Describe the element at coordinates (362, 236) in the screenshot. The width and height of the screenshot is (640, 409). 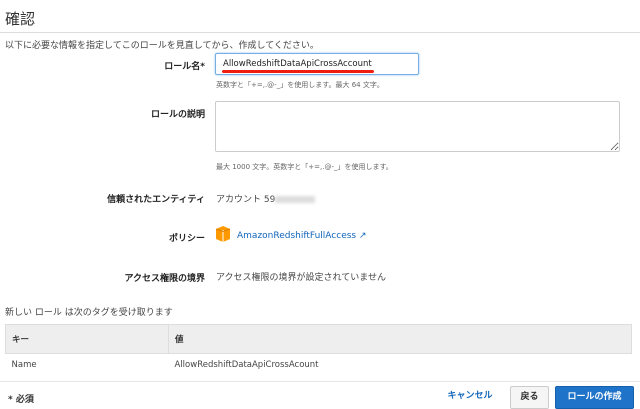
I see `external-link-icon: ↗` at that location.